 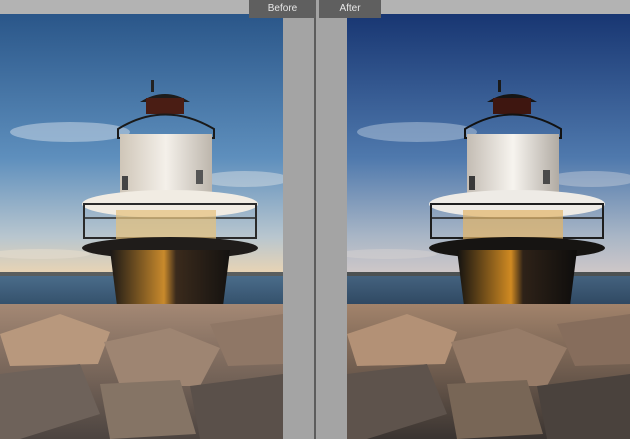 I want to click on after-label: After, so click(x=350, y=9).